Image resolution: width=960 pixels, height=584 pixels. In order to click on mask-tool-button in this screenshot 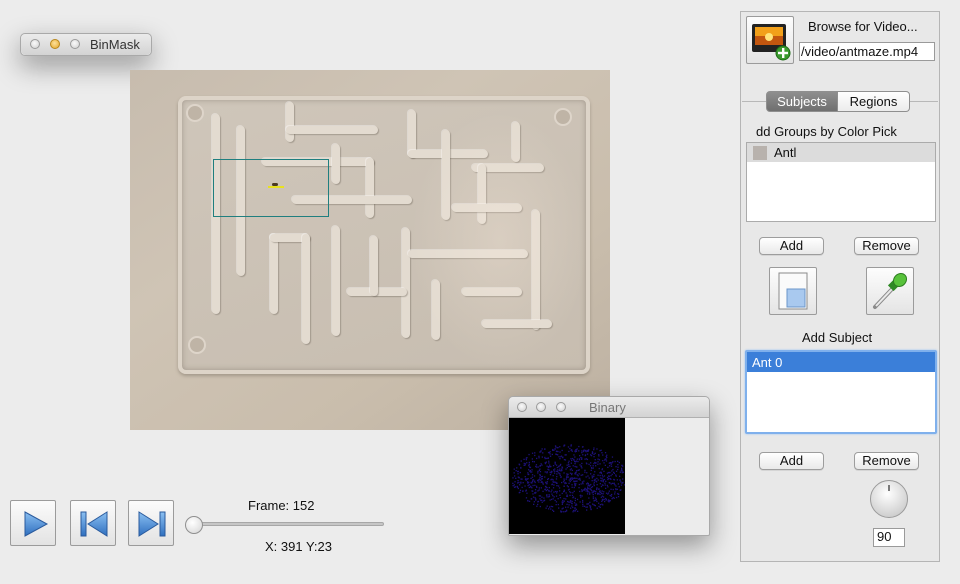, I will do `click(793, 291)`.